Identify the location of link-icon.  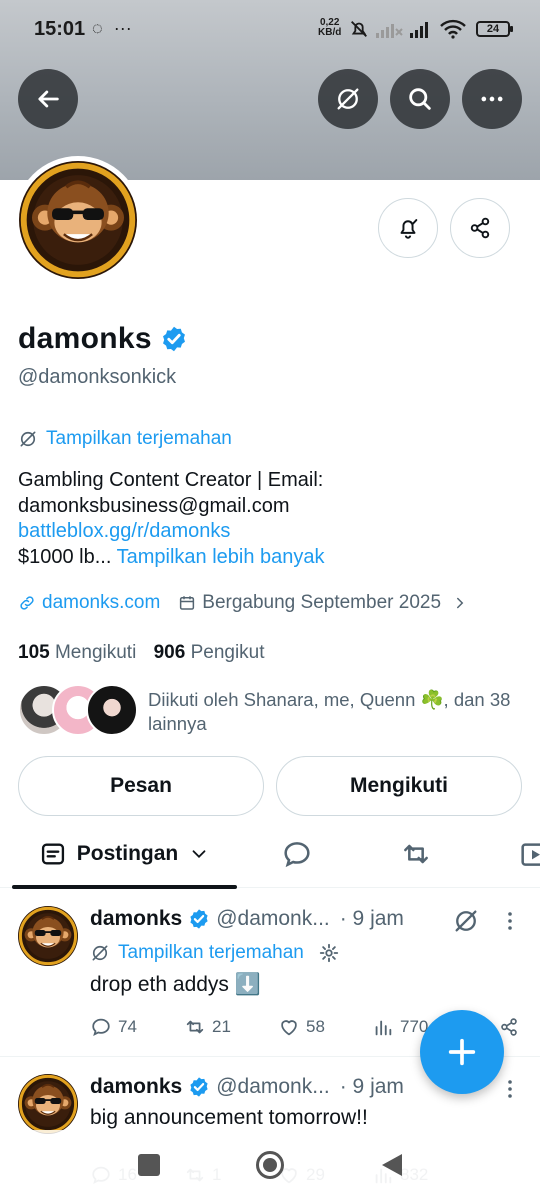
(27, 603).